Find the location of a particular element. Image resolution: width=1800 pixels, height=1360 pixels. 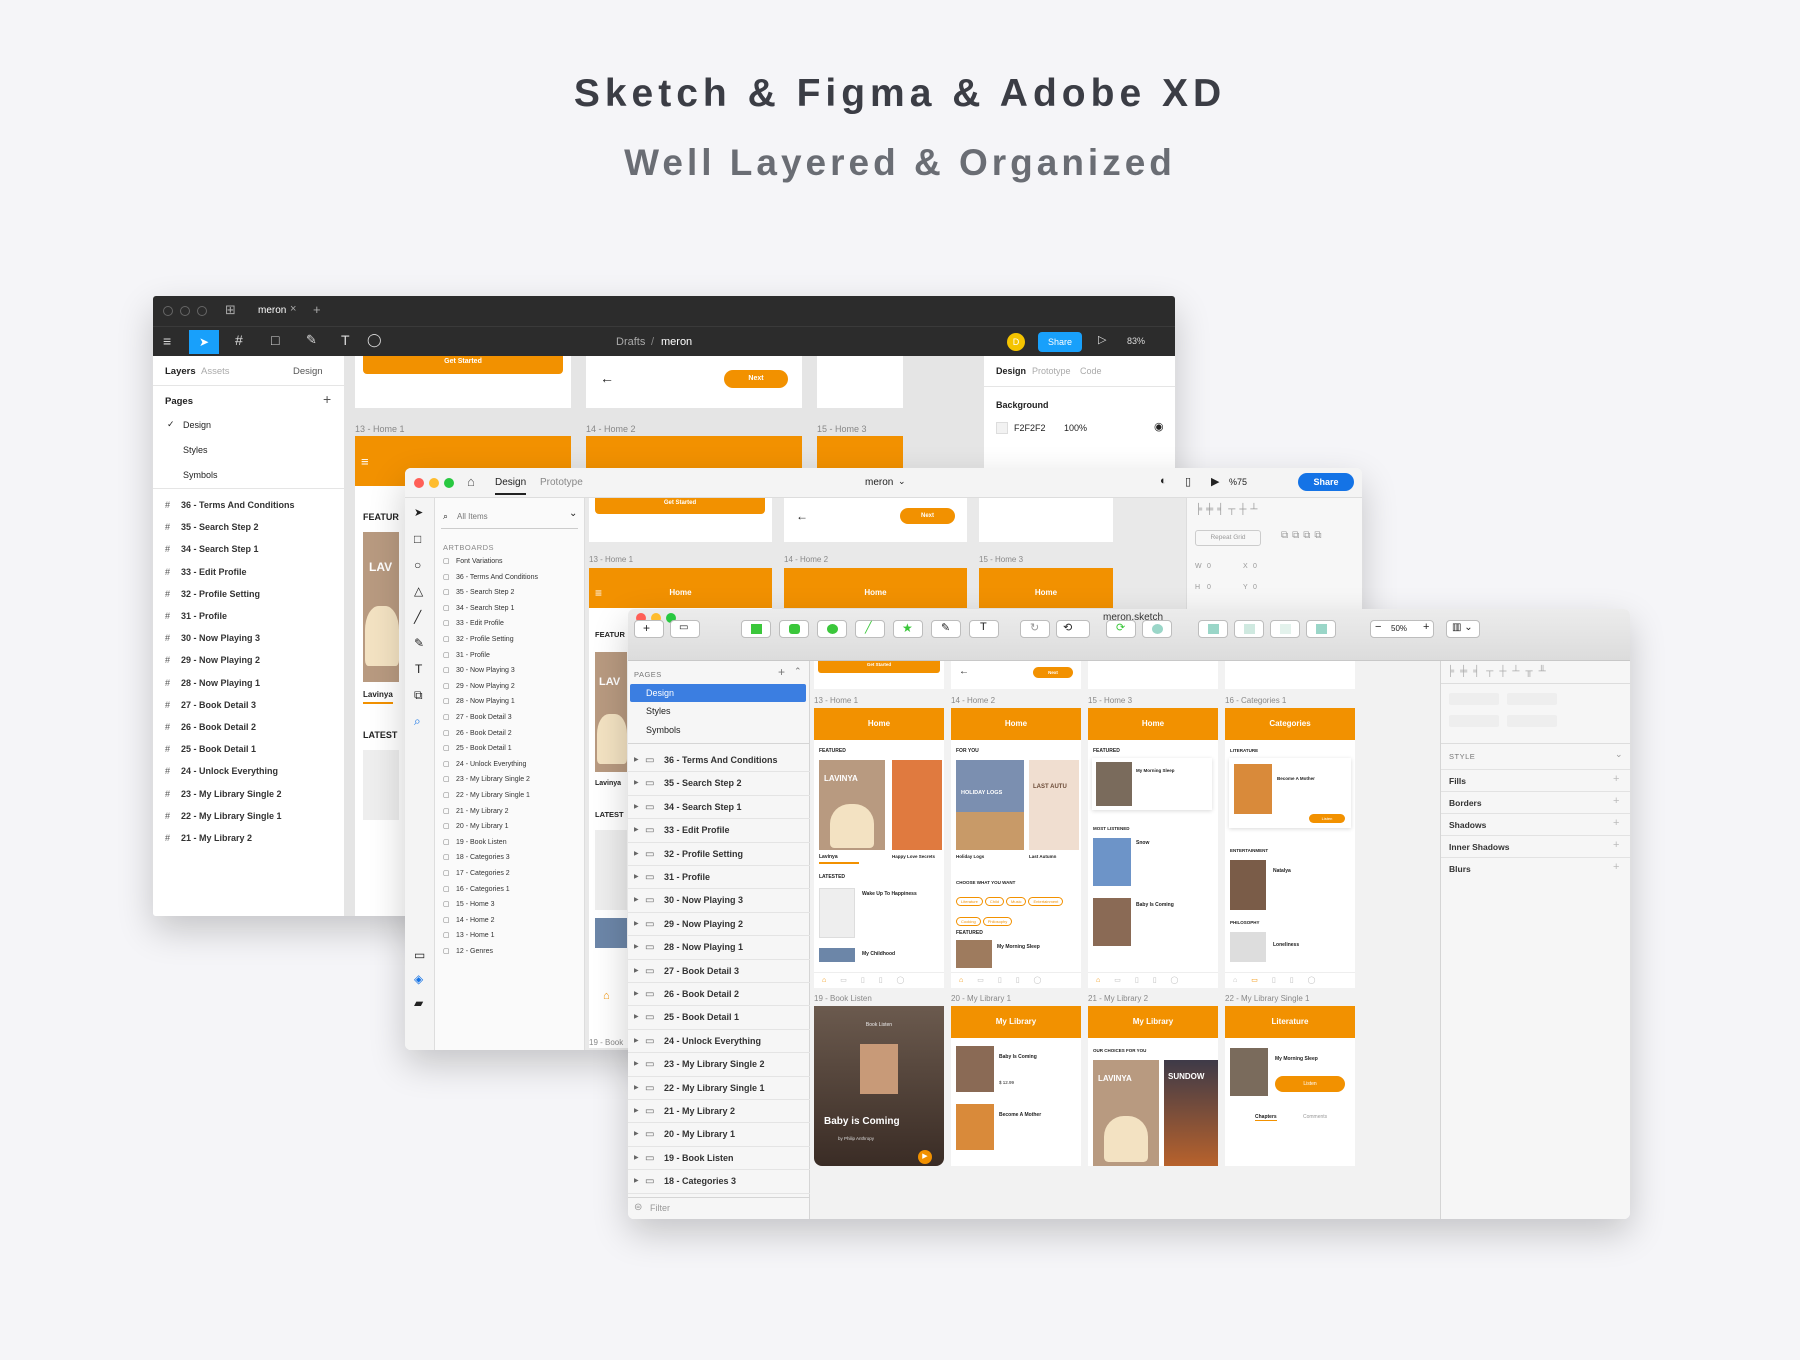

layer-item: #25 - Book Detail 1 is located at coordinates (204, 749).